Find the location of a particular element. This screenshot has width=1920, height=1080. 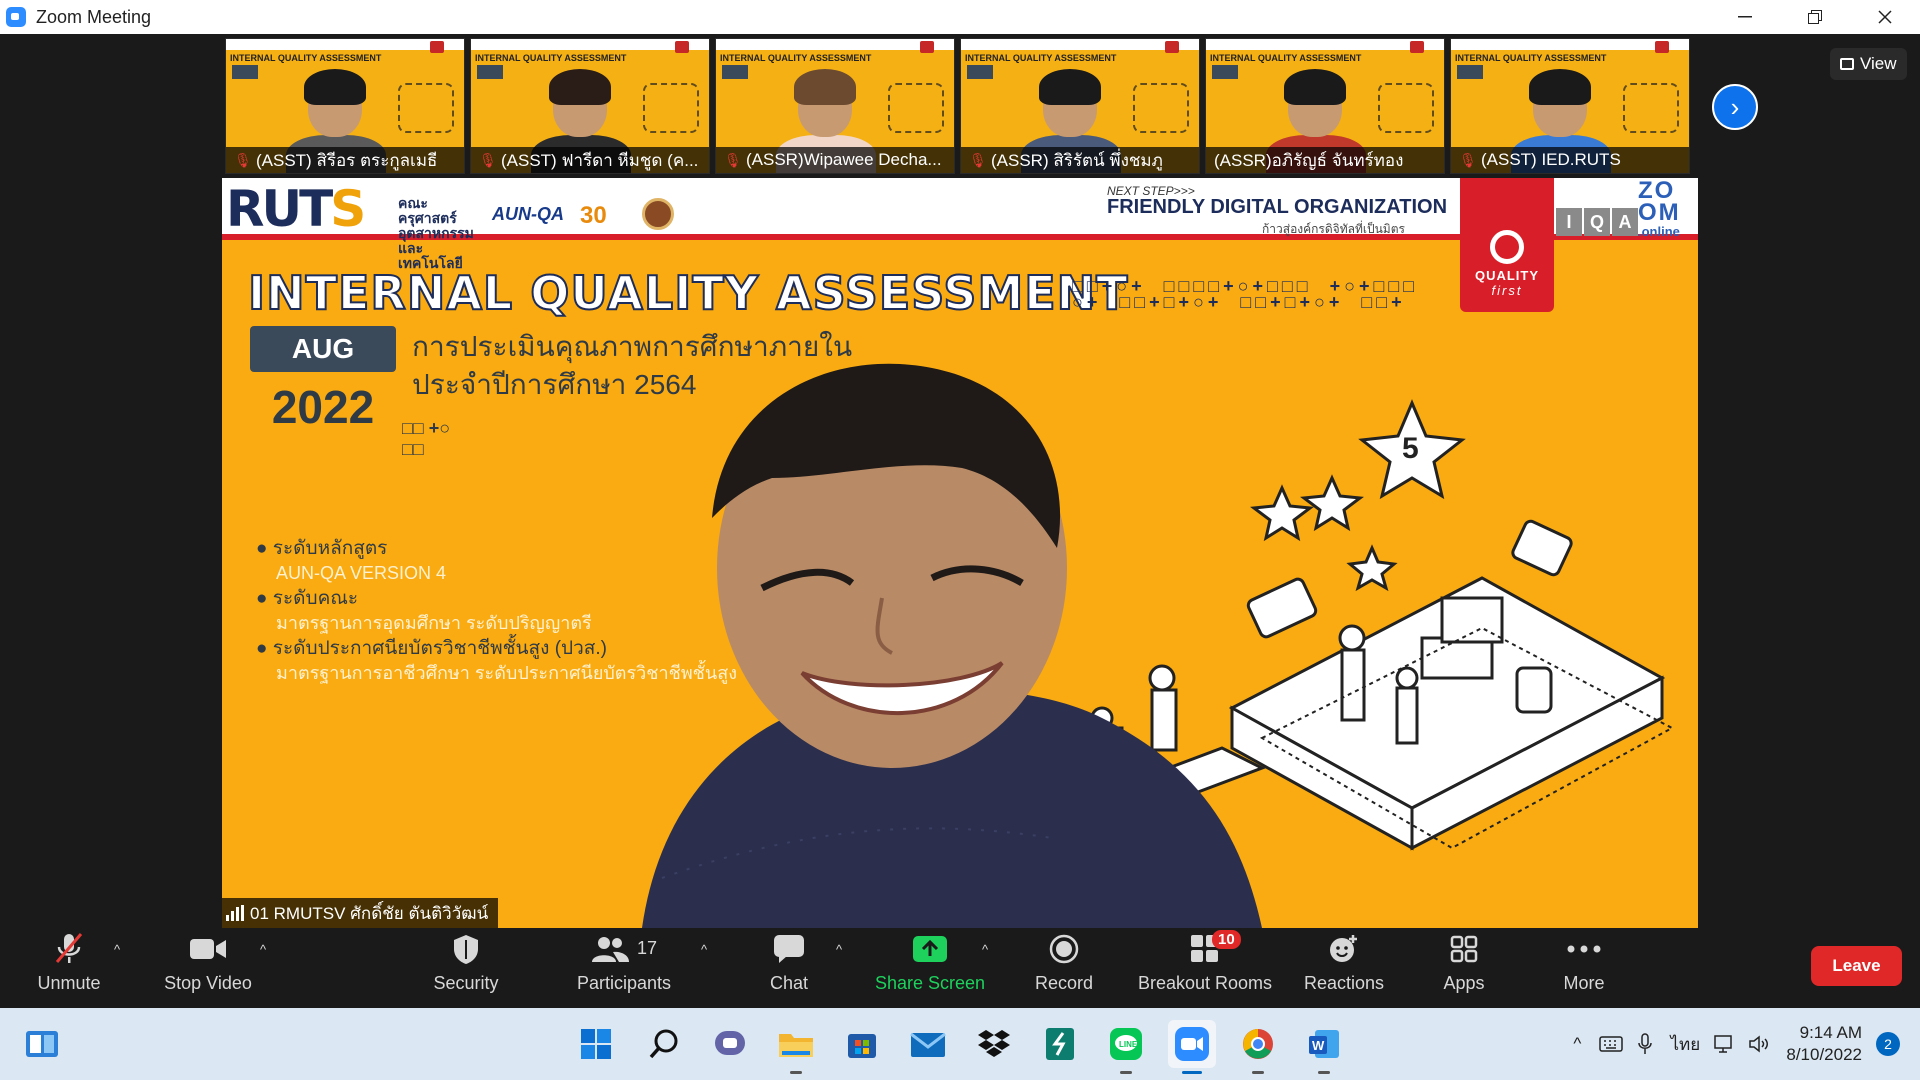

dropbox-button is located at coordinates (994, 1044).